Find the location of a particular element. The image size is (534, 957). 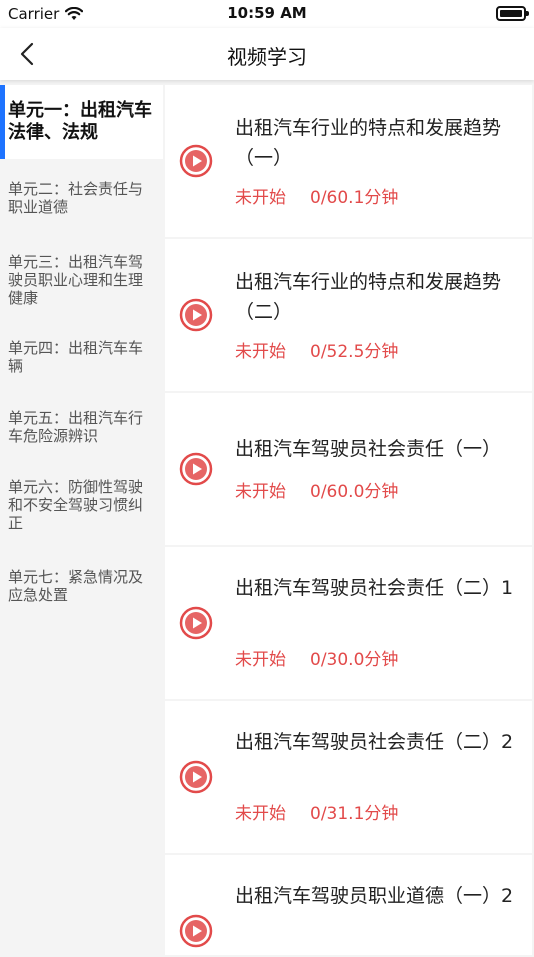

video-title: 出租汽车驾驶员社会责任（一） is located at coordinates (368, 449).